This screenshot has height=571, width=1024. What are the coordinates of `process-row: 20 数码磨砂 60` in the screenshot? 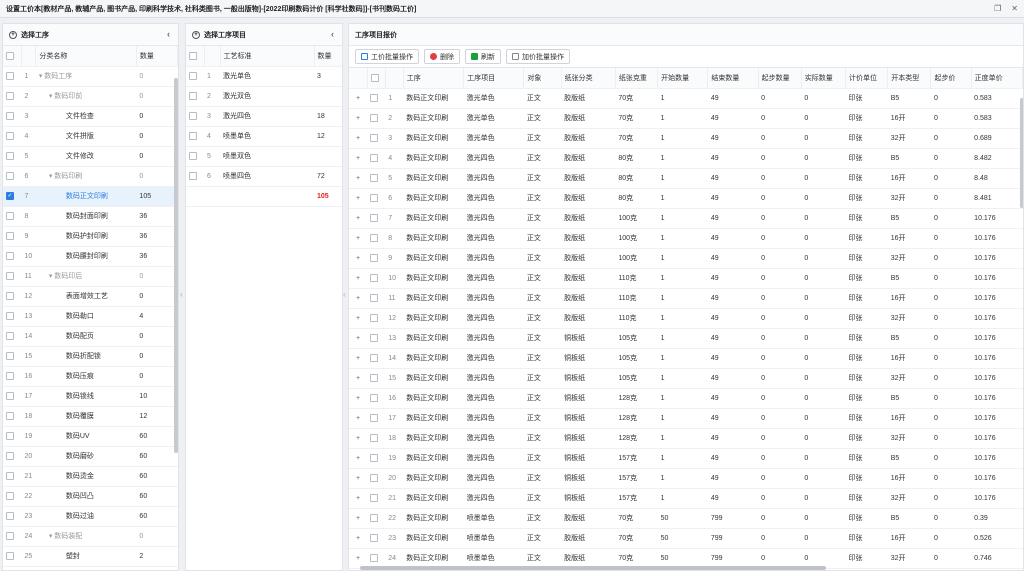 It's located at (90, 456).